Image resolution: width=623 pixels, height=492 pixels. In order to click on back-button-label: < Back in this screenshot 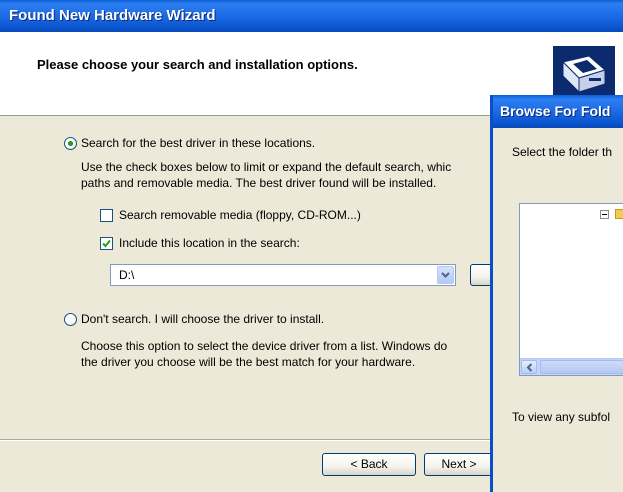, I will do `click(369, 464)`.